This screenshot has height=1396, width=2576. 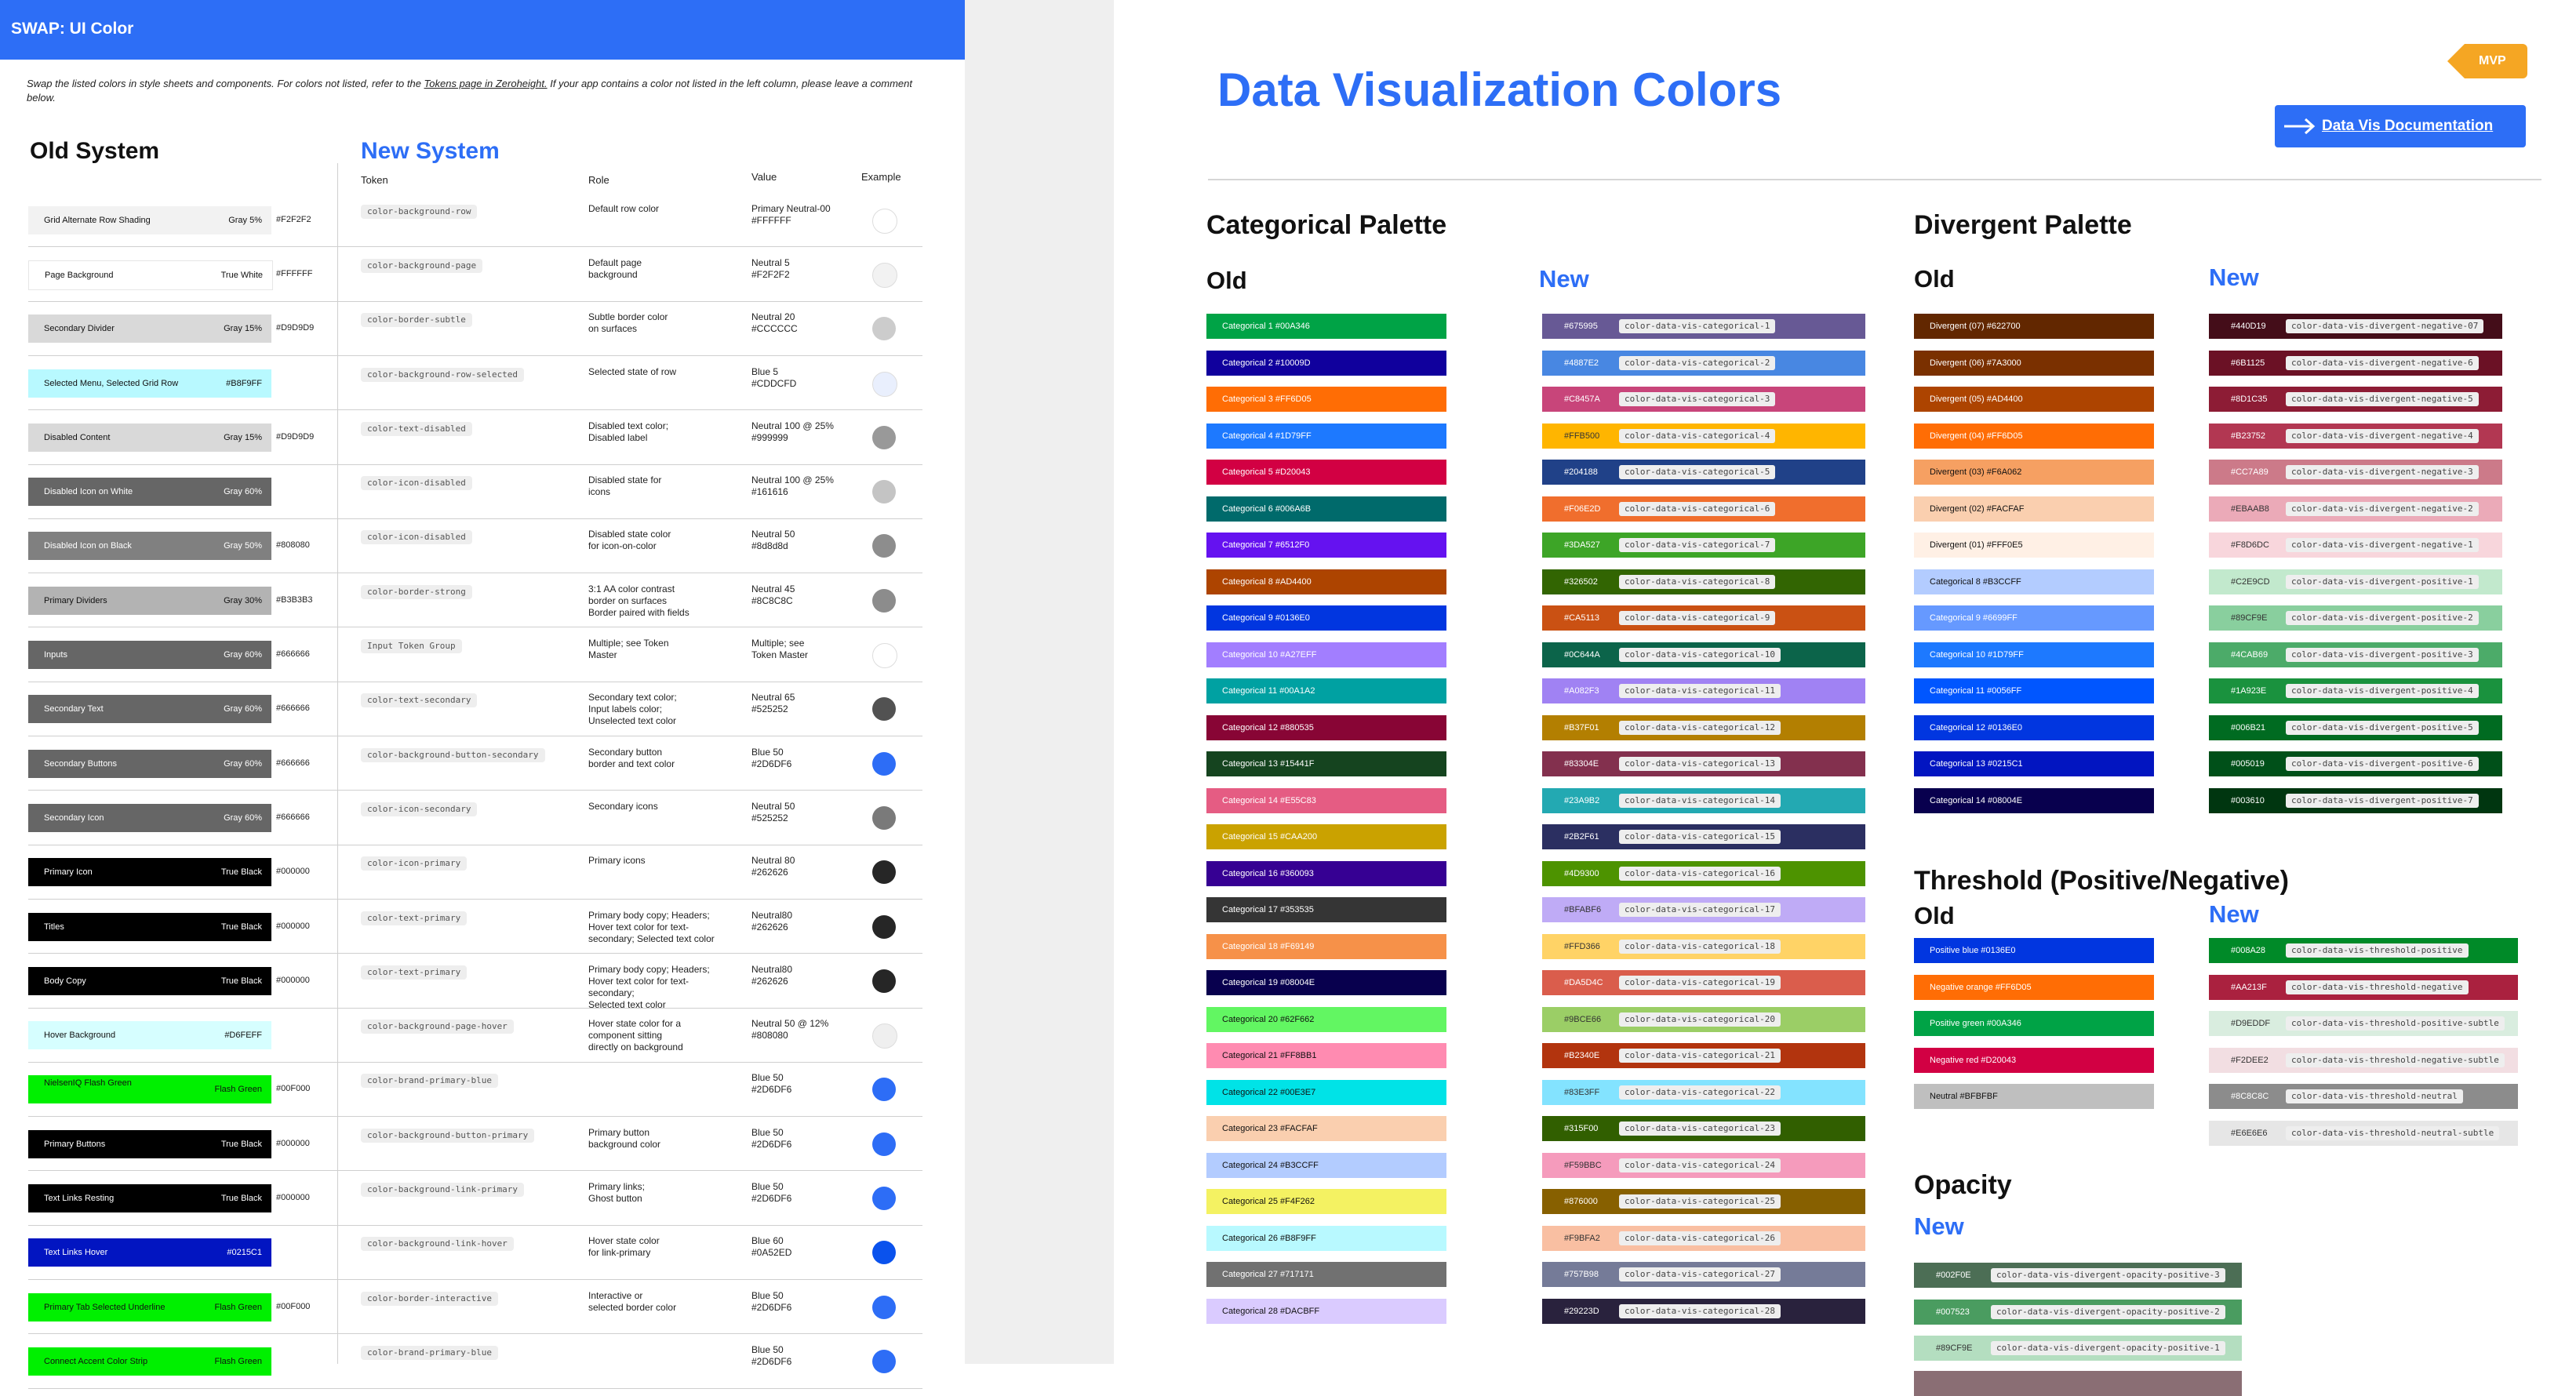 What do you see at coordinates (1703, 1092) in the screenshot?
I see `new-swatch: #83E3FF color-data-vis-categorical-22` at bounding box center [1703, 1092].